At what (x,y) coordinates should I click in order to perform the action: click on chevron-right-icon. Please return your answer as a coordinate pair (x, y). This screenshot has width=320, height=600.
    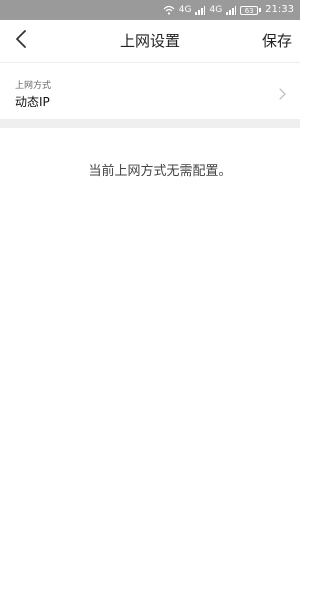
    Looking at the image, I should click on (282, 94).